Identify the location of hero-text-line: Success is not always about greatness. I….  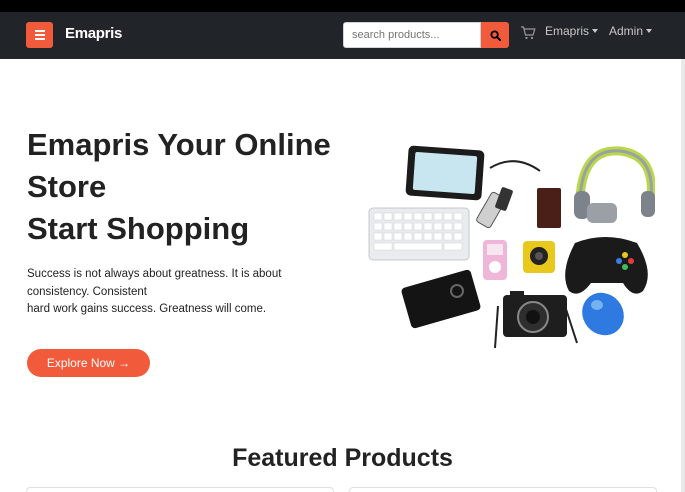
(154, 274).